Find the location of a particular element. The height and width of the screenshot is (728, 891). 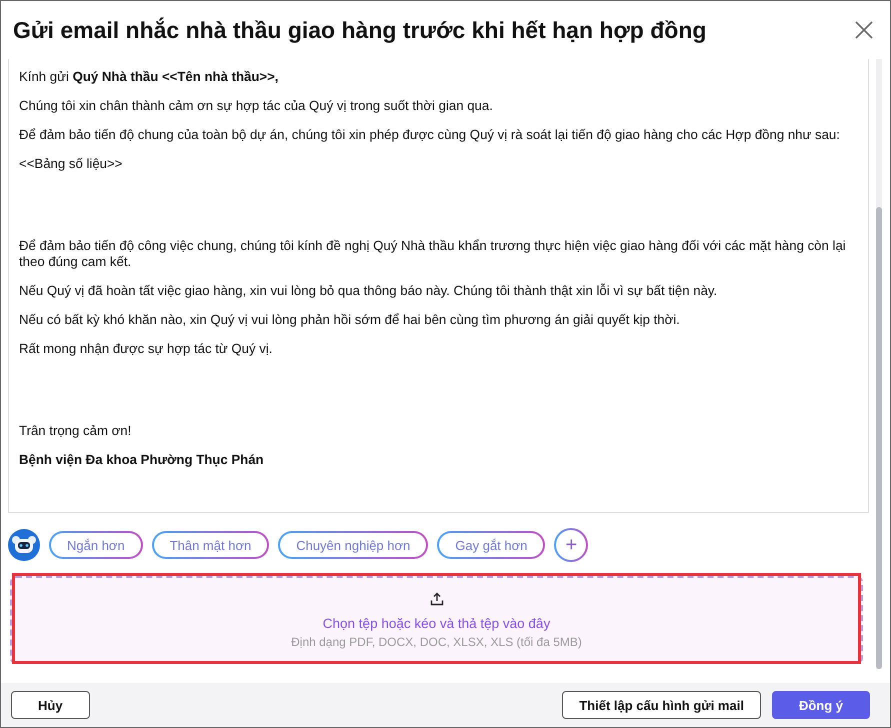

upload-hint: Định dạng PDF, DOCX, DOC, XLSX, XLS (tối đa 5MB) is located at coordinates (436, 641).